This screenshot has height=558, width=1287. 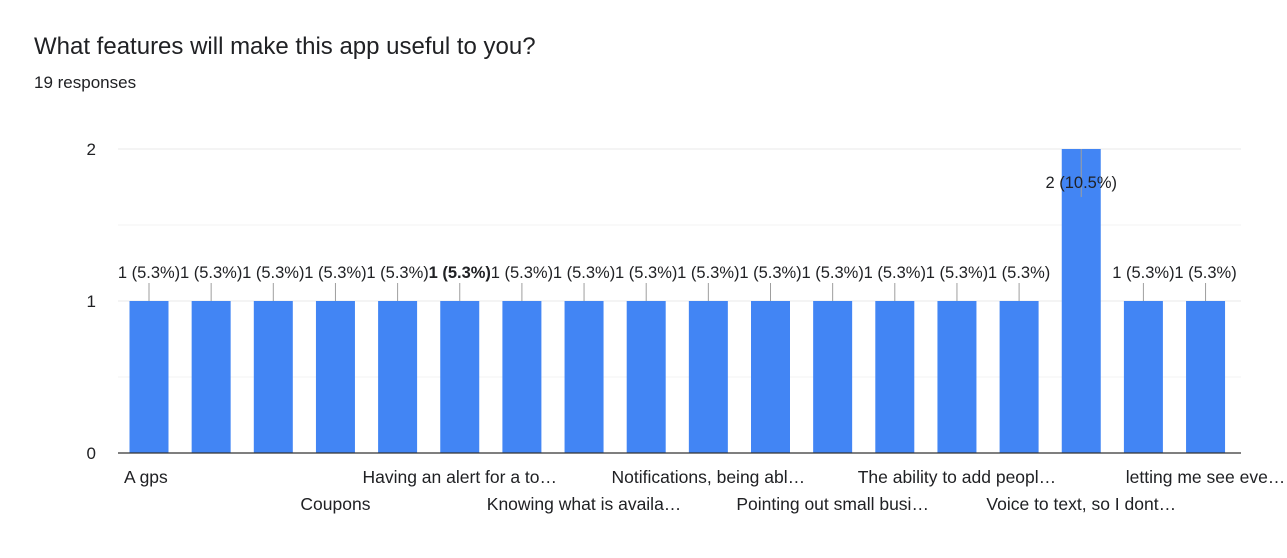 What do you see at coordinates (91, 149) in the screenshot?
I see `y-tick-label: 2` at bounding box center [91, 149].